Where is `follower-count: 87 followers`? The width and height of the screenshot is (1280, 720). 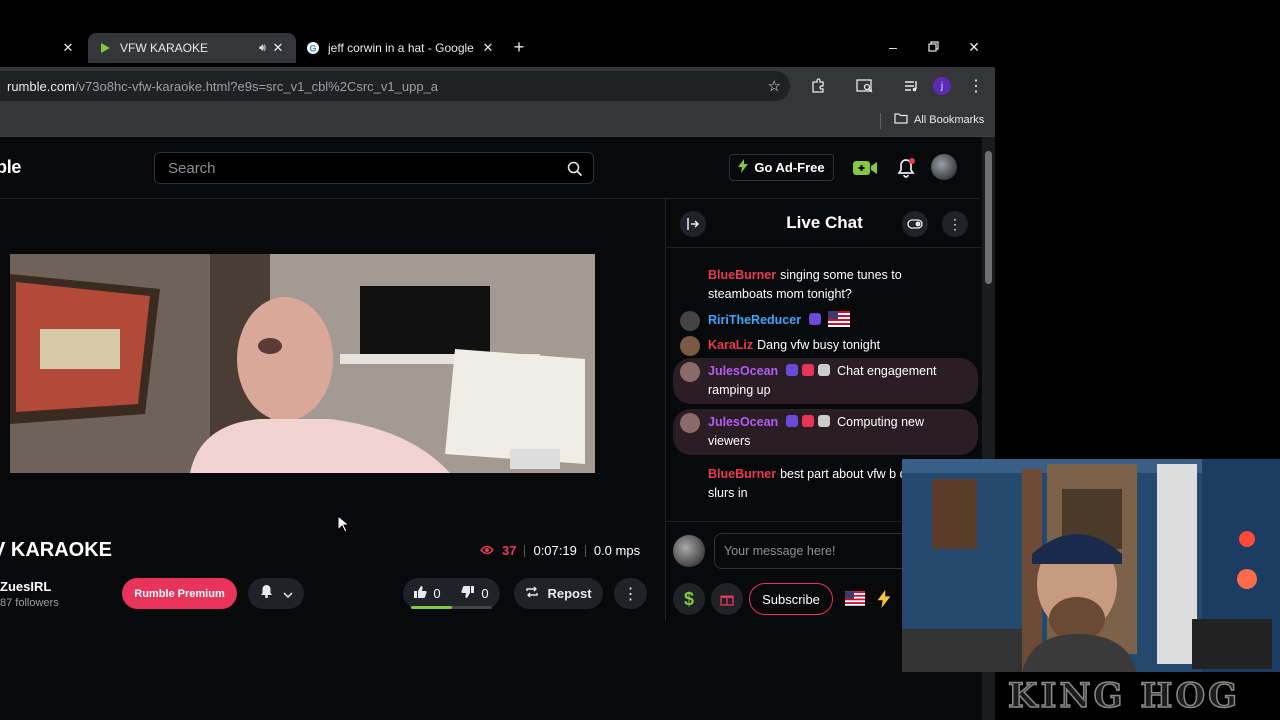
follower-count: 87 followers is located at coordinates (29, 603).